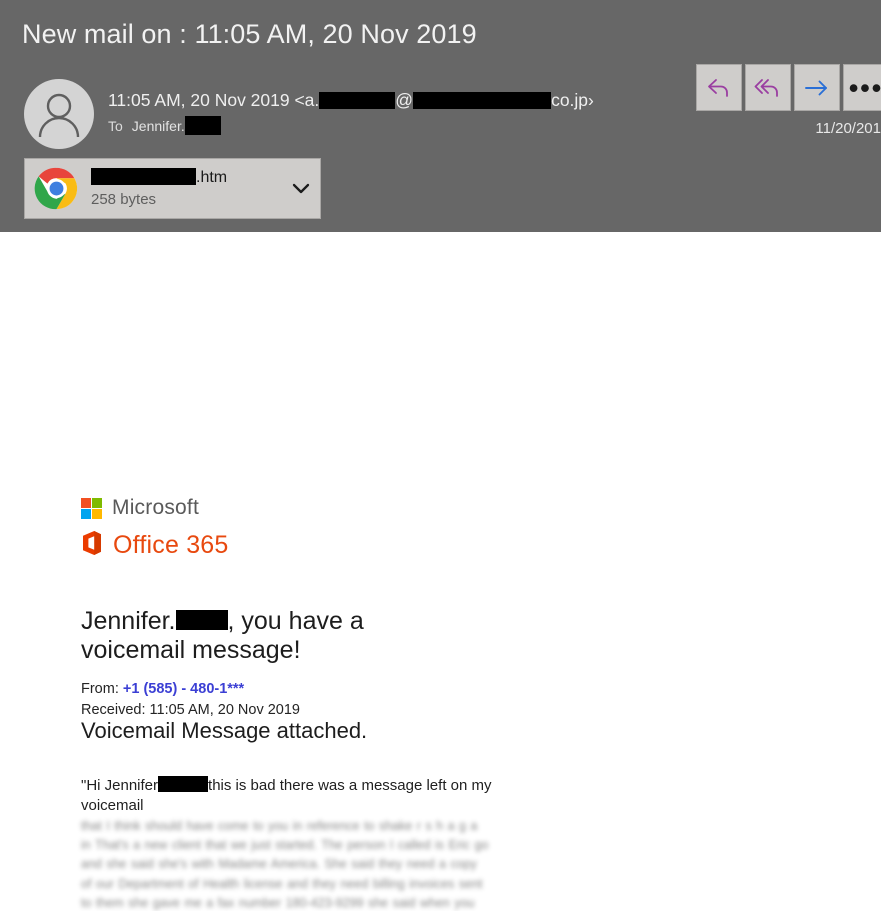 This screenshot has height=911, width=881. I want to click on sender-address-at: @, so click(404, 100).